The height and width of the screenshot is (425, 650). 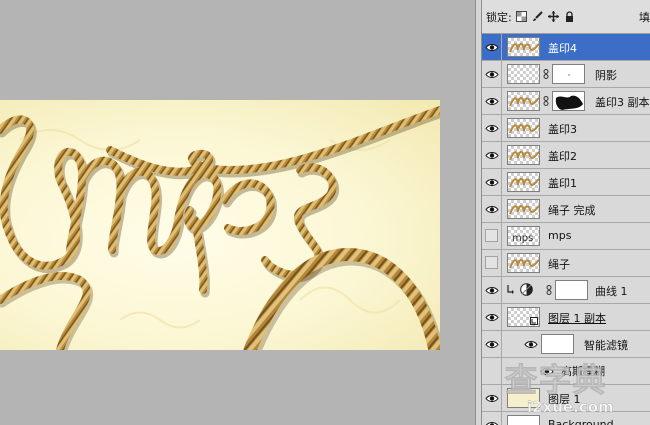 What do you see at coordinates (553, 16) in the screenshot?
I see `lock-position-move-icon` at bounding box center [553, 16].